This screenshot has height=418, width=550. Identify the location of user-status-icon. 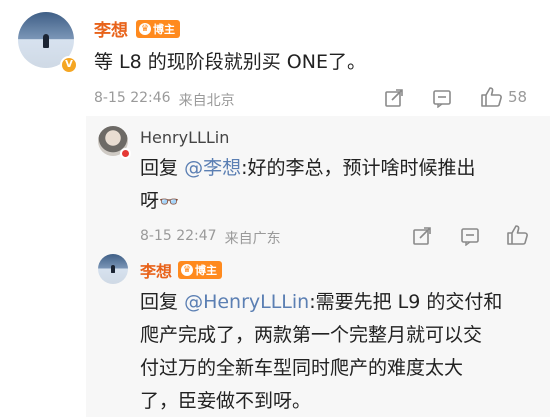
(125, 153).